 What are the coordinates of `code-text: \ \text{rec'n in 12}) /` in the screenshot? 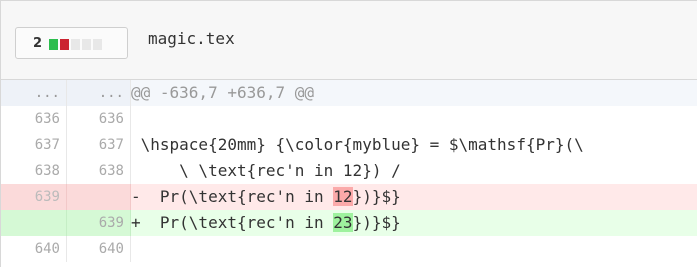 It's located at (266, 170).